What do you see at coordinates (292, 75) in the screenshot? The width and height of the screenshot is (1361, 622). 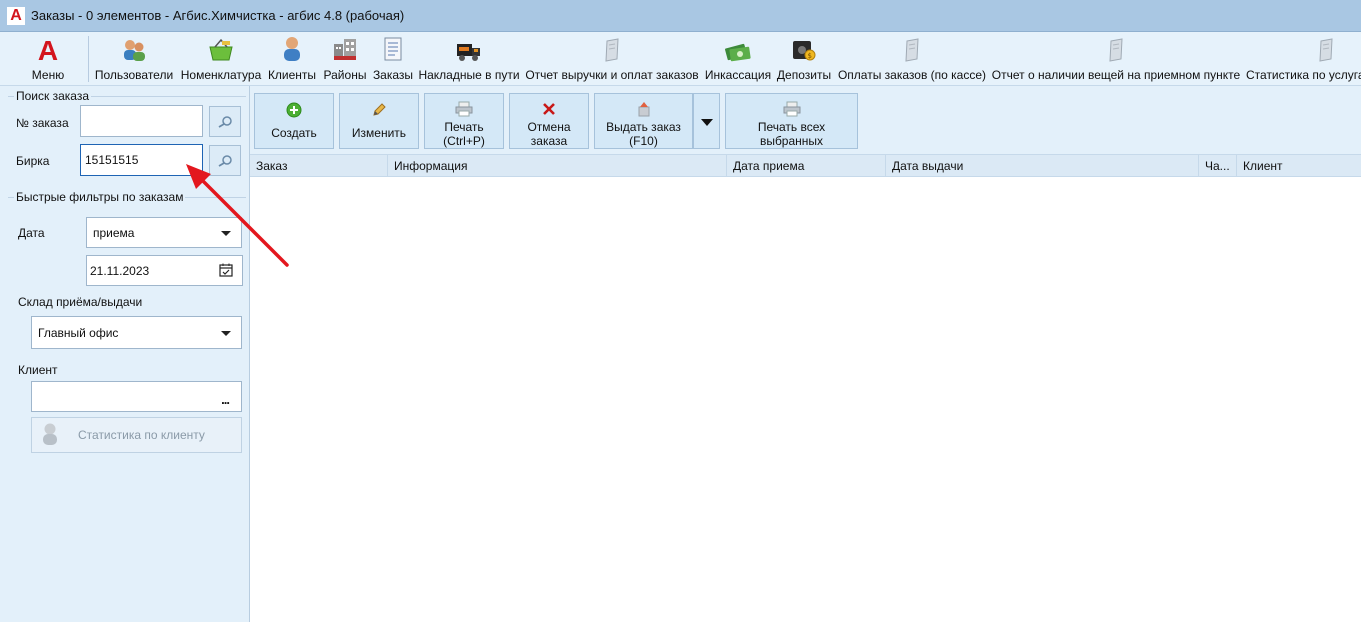 I see `ribbon-clients-label: Клиенты` at bounding box center [292, 75].